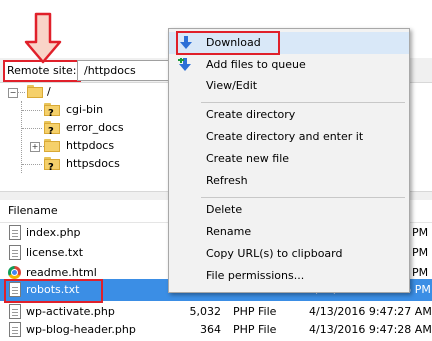 The image size is (432, 341). Describe the element at coordinates (35, 147) in the screenshot. I see `expand-httpdocs-icon: +` at that location.